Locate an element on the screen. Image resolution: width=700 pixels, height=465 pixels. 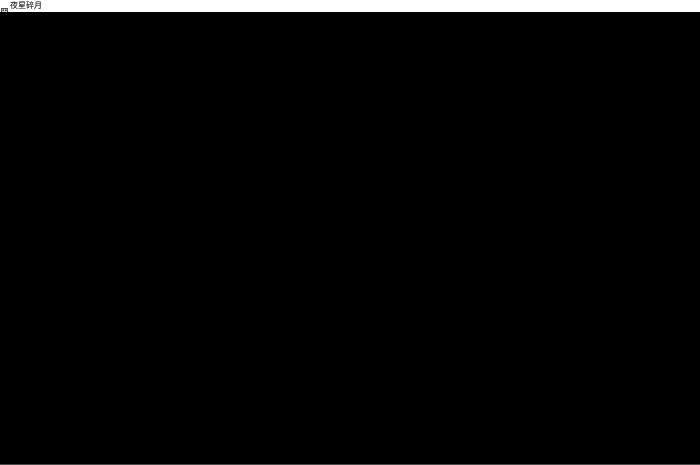
window-title: 夜星碎月 is located at coordinates (26, 5).